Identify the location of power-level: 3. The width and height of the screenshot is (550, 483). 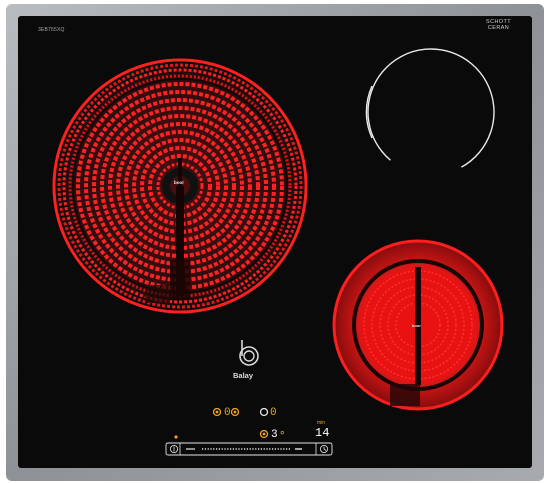
(274, 435).